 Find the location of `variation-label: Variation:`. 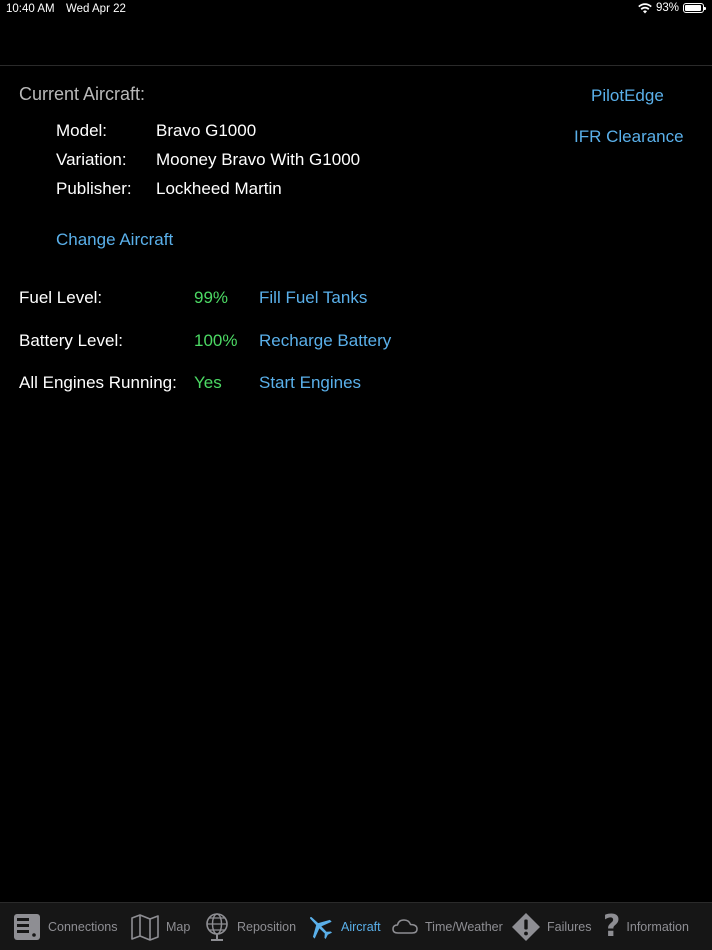

variation-label: Variation: is located at coordinates (91, 159).